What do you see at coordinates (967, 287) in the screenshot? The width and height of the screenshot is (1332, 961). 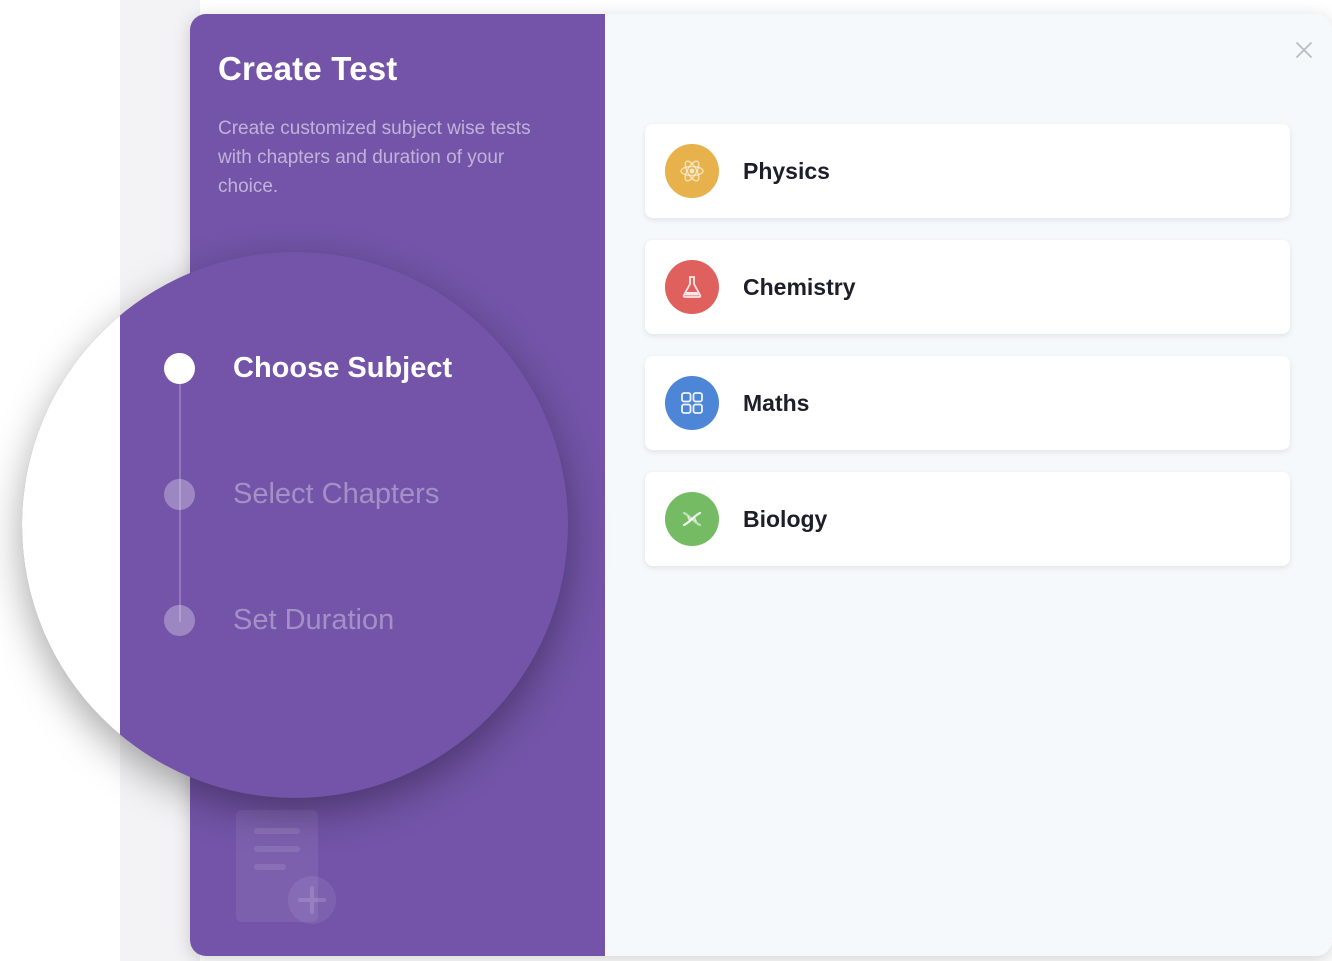 I see `subject-card-chemistry: Chemistry` at bounding box center [967, 287].